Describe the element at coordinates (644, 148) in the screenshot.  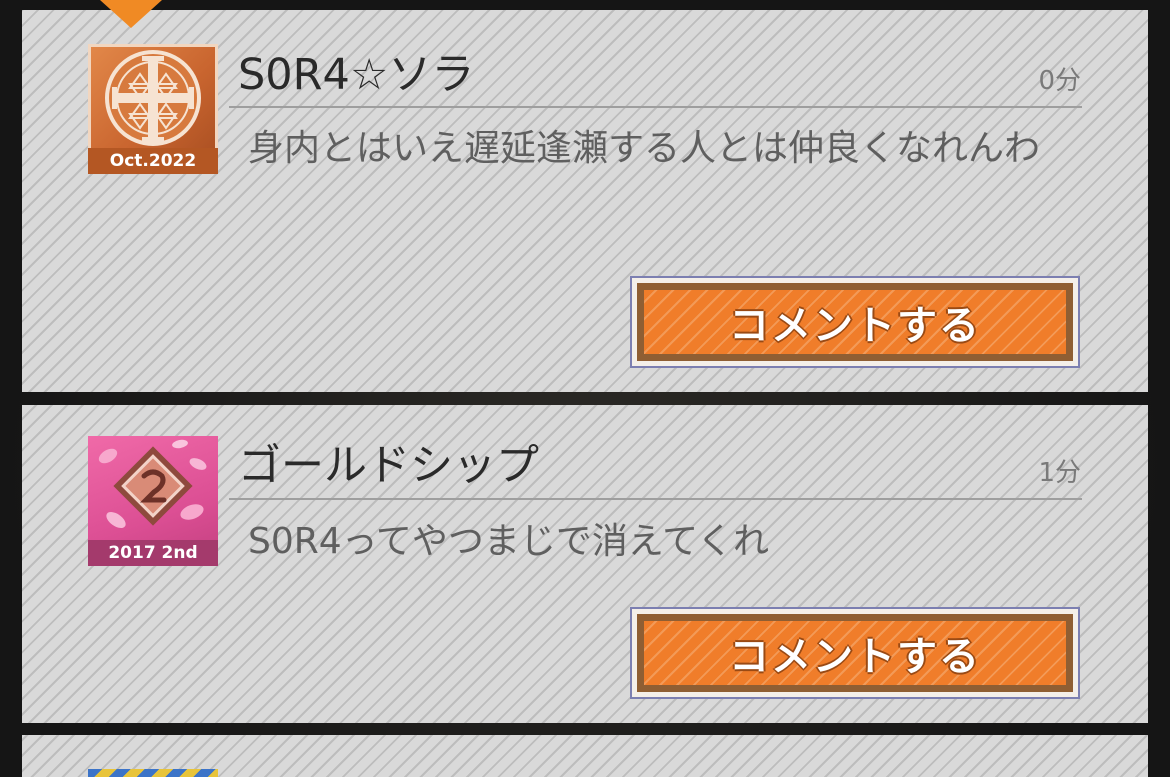
I see `comment-text: 身内とはいえ遅延逢瀬する人とは仲良くなれんわ` at that location.